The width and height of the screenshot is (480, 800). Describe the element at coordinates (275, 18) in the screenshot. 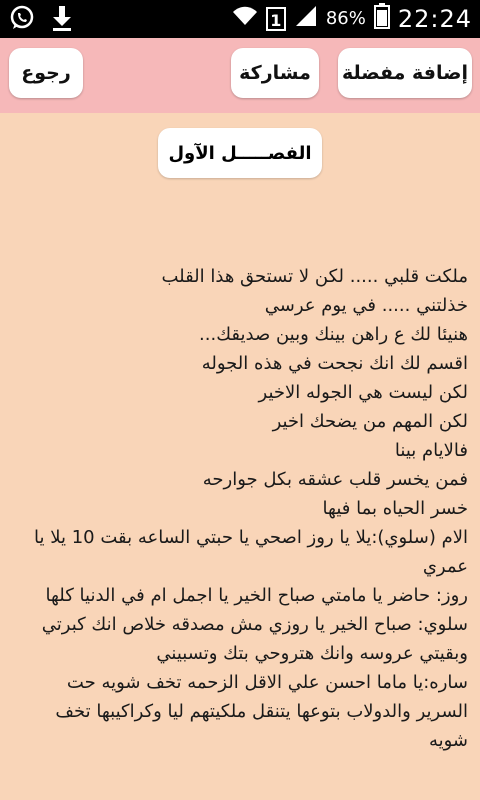

I see `sim-icon: 1` at that location.